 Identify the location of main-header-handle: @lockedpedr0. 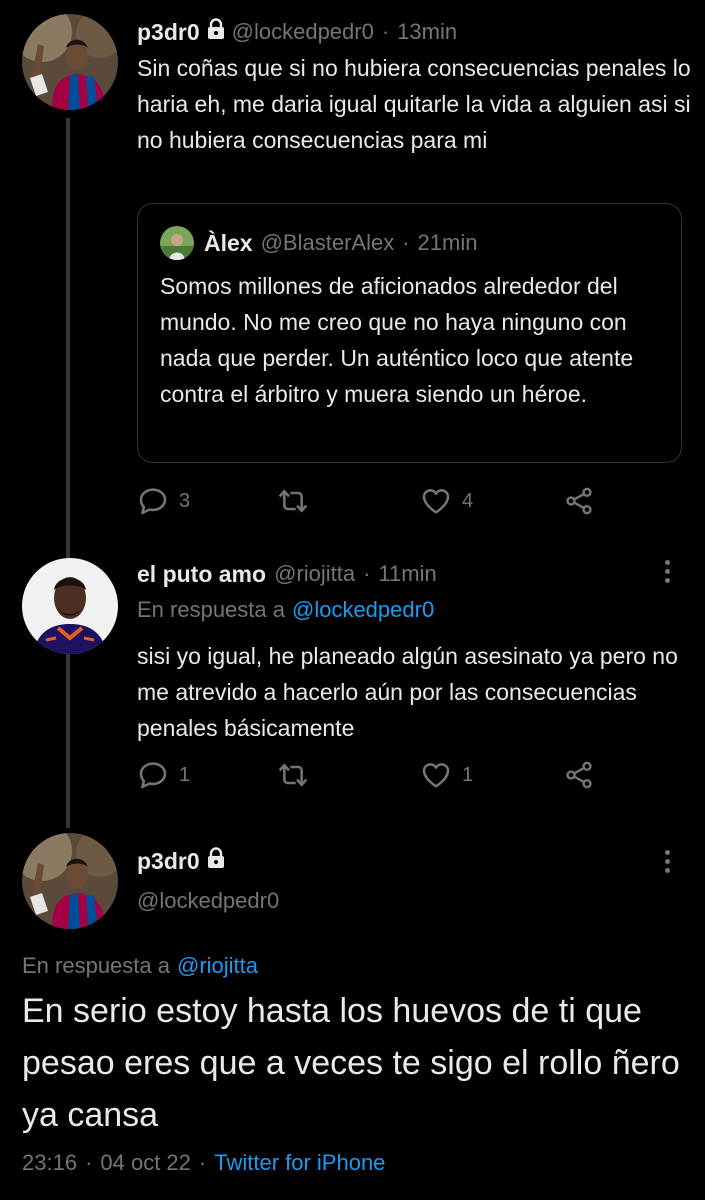
(208, 901).